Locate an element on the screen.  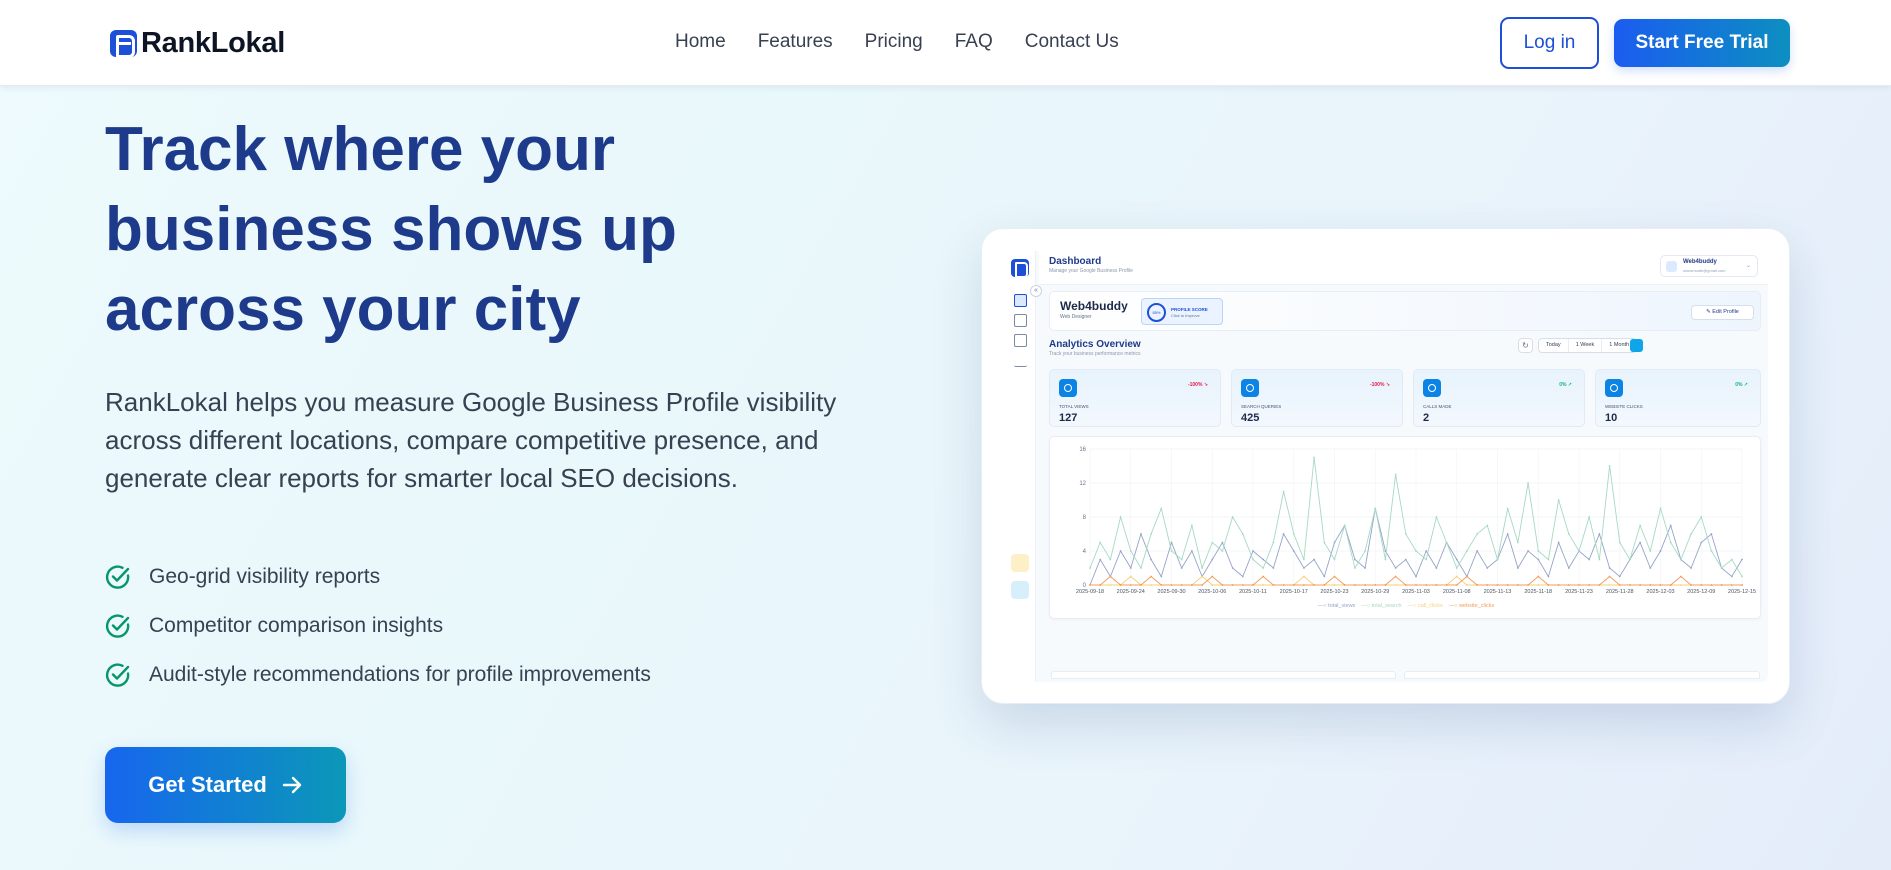
user-name: Web4buddy is located at coordinates (1700, 262).